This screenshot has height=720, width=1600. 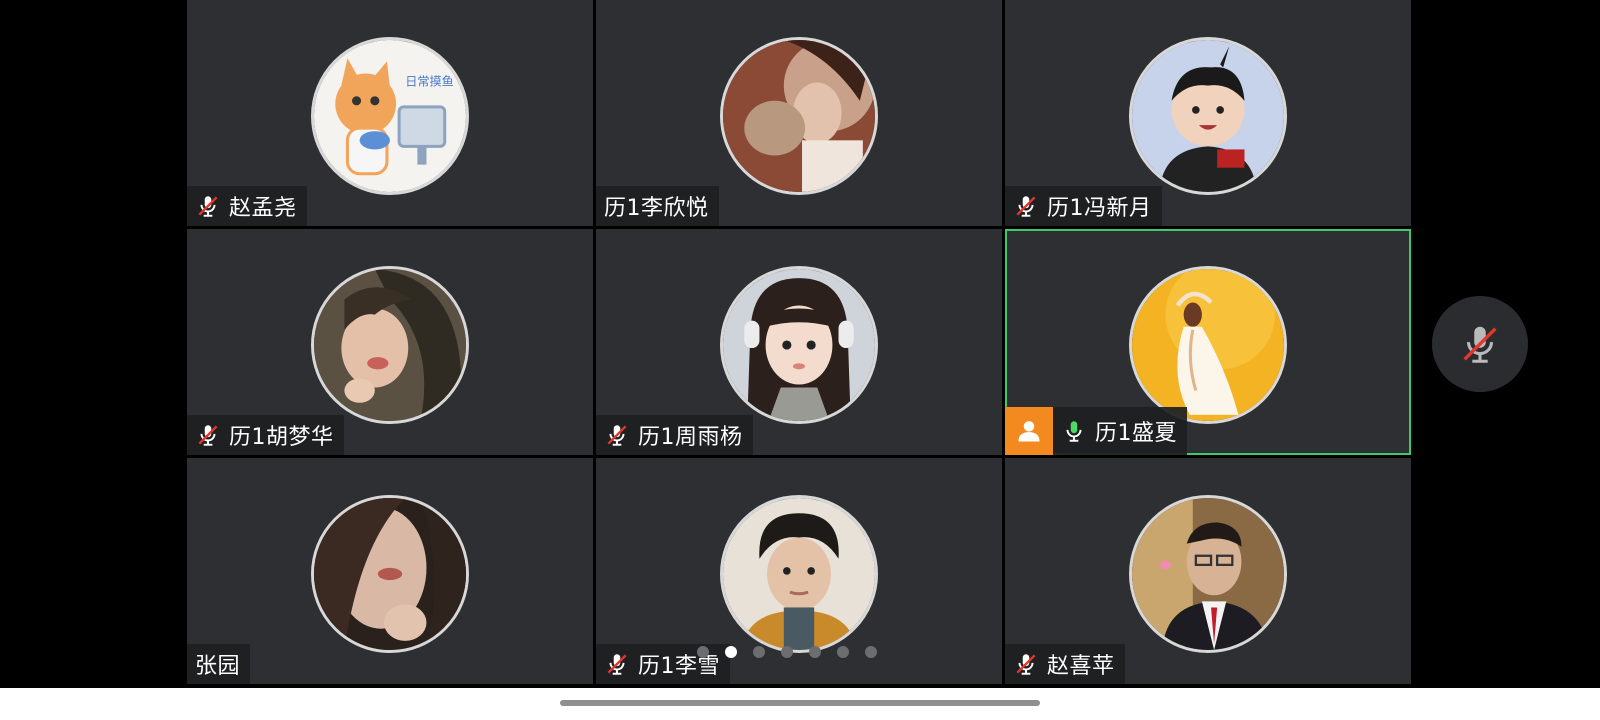 I want to click on host-badge, so click(x=1029, y=431).